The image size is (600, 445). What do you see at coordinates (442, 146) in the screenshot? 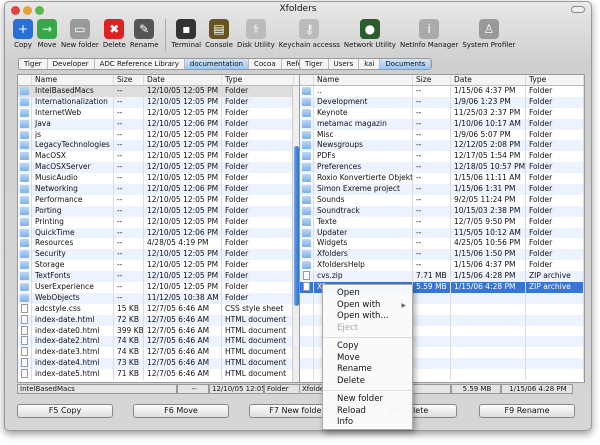
I see `right-file-row: Newsgroups -- 12/12/05 2:08 PM Folder` at bounding box center [442, 146].